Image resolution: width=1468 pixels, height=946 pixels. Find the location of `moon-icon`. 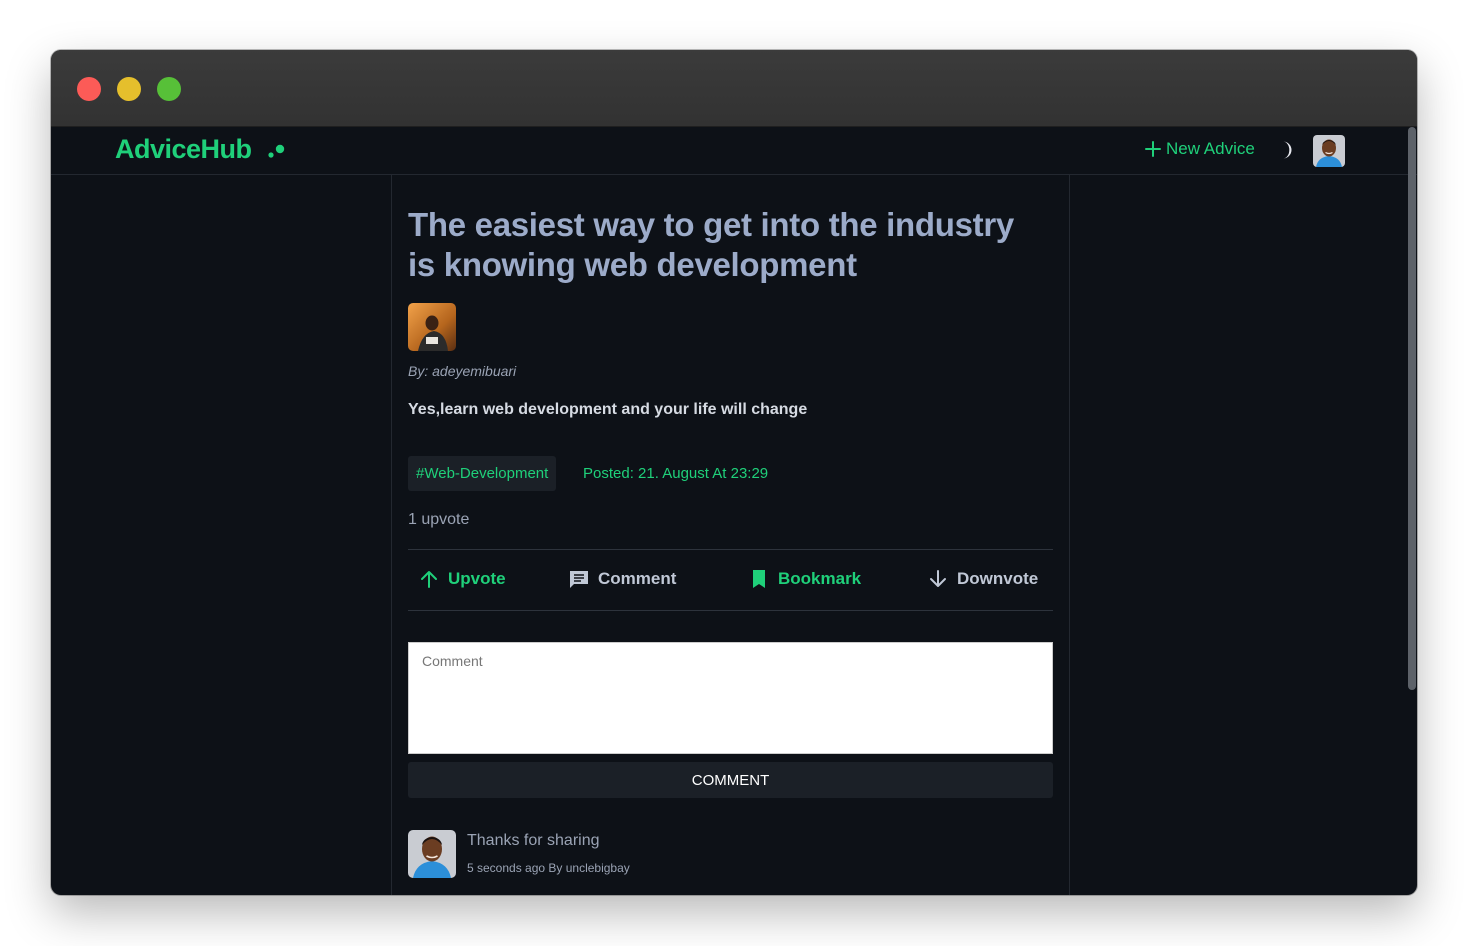

moon-icon is located at coordinates (1287, 150).